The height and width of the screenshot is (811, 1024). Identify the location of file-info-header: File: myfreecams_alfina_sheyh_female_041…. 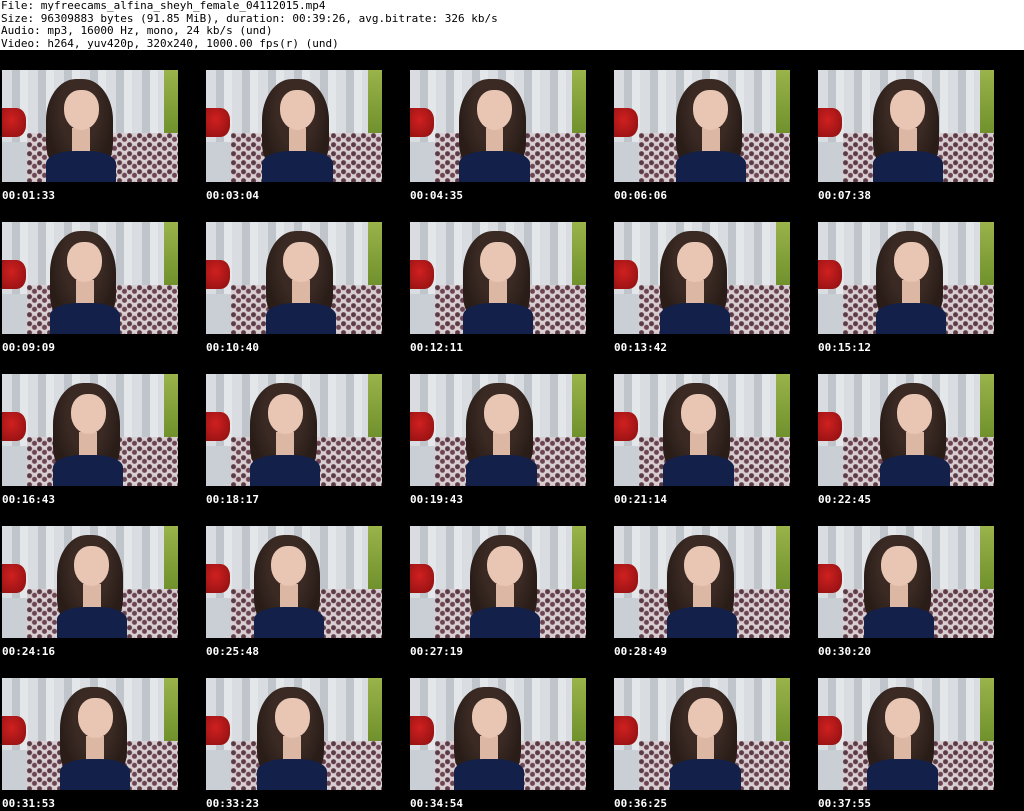
(512, 25).